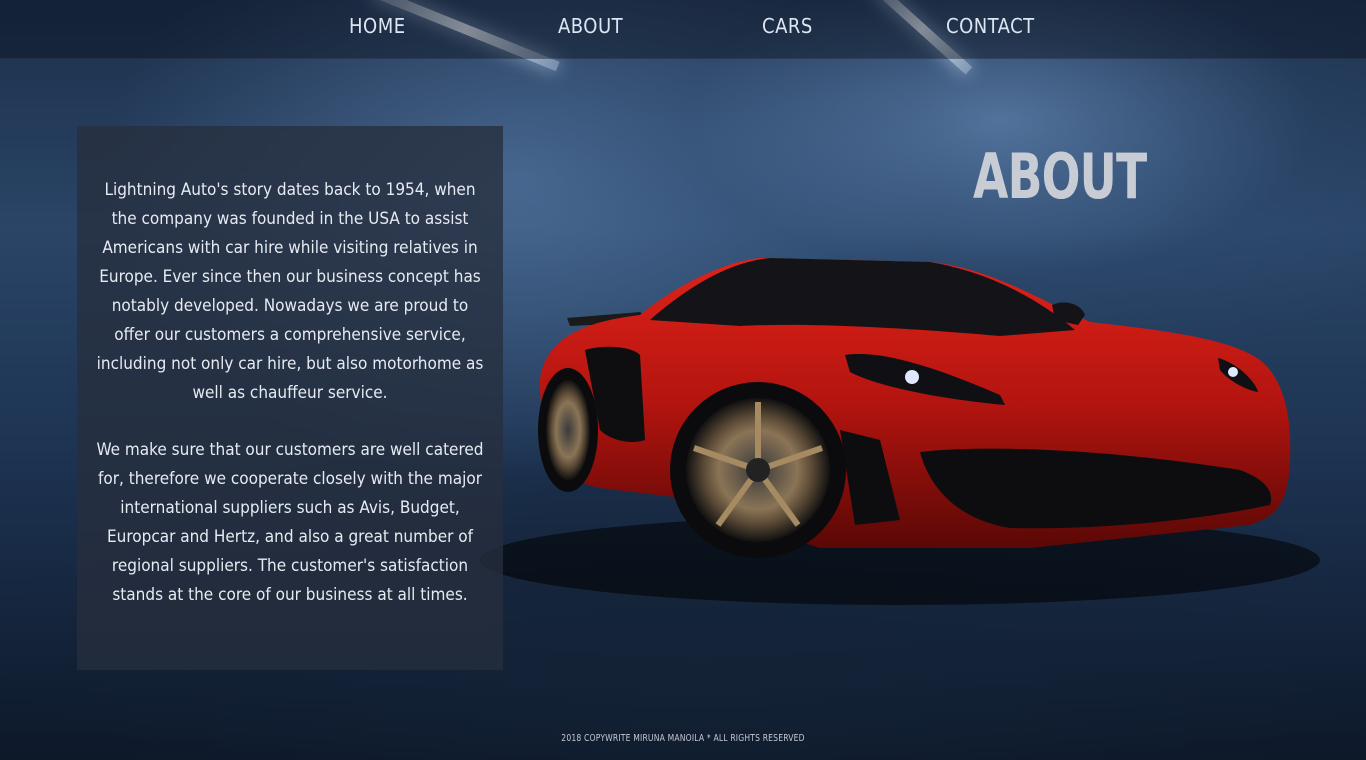  What do you see at coordinates (787, 26) in the screenshot?
I see `nav-cars-link: CARS` at bounding box center [787, 26].